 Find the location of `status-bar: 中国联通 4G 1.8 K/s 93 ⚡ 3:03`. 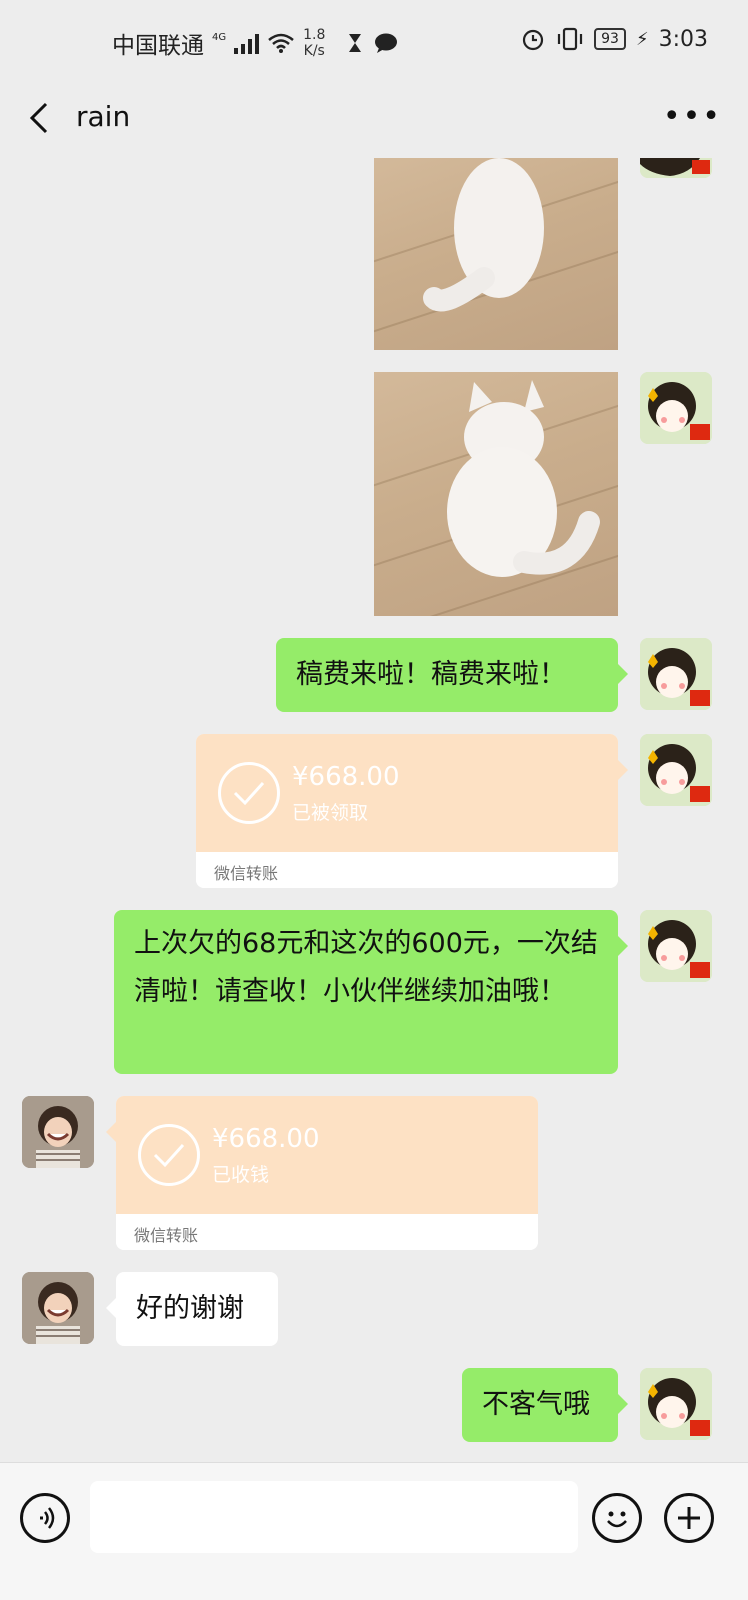

status-bar: 中国联通 4G 1.8 K/s 93 ⚡ 3:03 is located at coordinates (374, 42).